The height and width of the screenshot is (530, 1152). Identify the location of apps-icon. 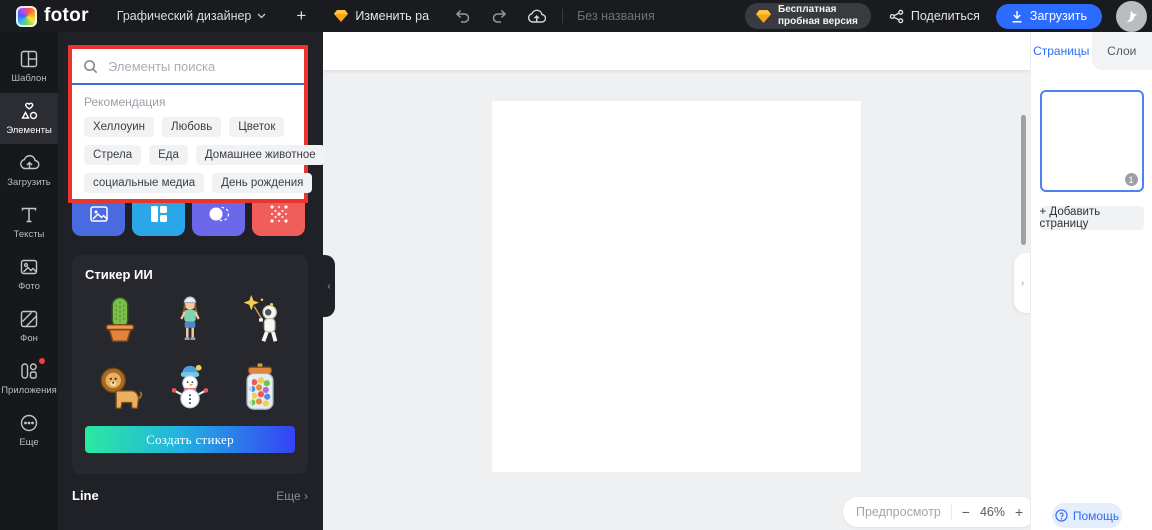
(29, 371).